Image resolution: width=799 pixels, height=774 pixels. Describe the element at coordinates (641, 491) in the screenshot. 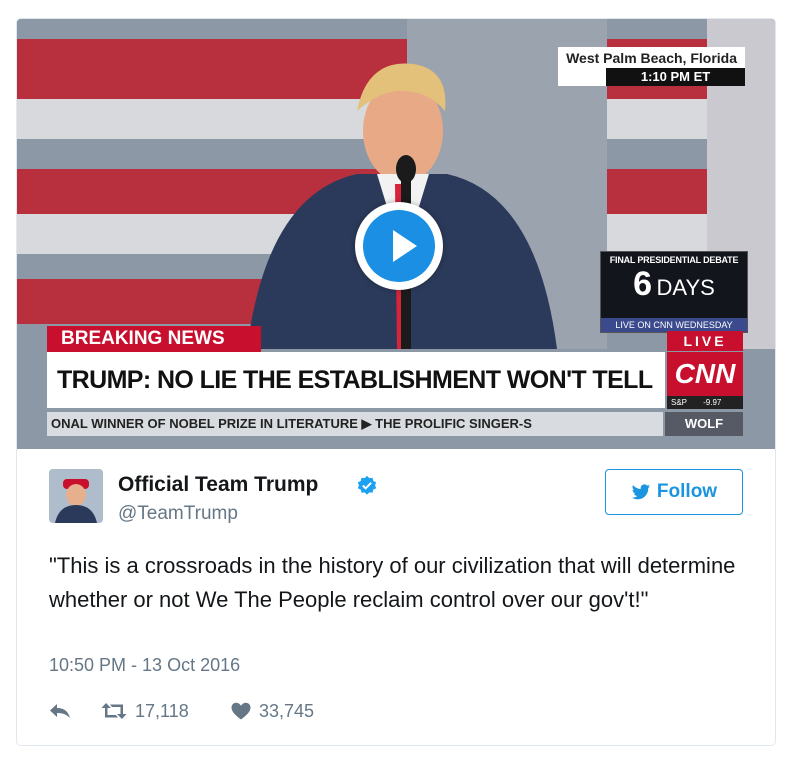

I see `twitter-bird-icon` at that location.